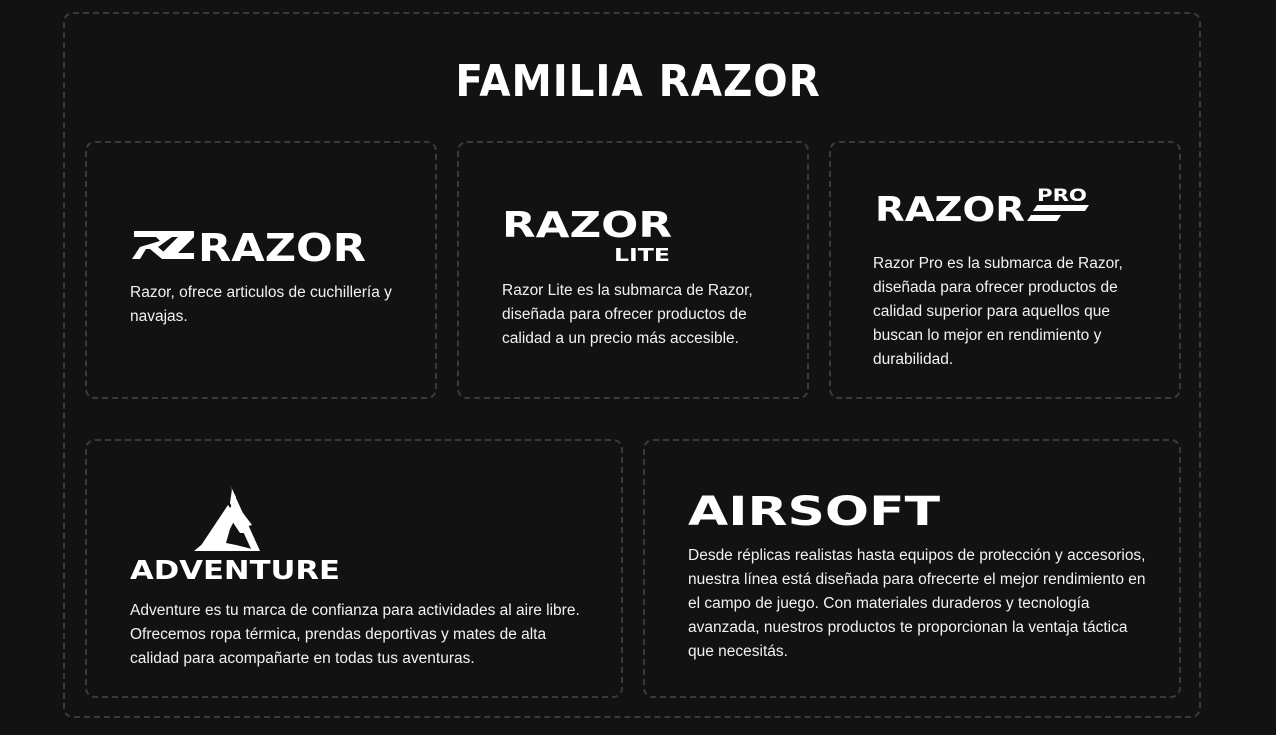 The image size is (1276, 735). I want to click on adventure-logo: ADVENTURE, so click(235, 534).